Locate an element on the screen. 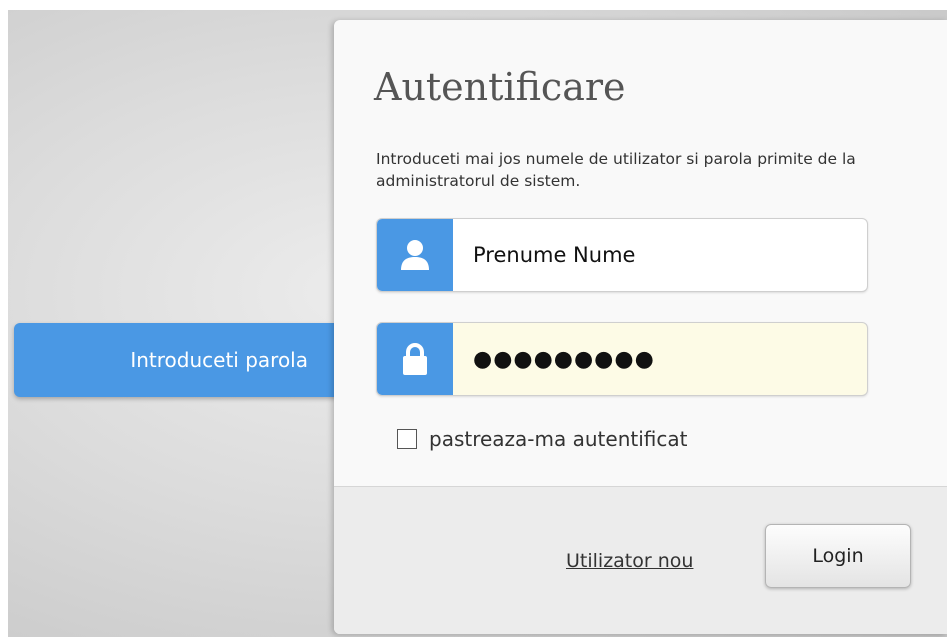 The image size is (947, 637). password-field is located at coordinates (622, 359).